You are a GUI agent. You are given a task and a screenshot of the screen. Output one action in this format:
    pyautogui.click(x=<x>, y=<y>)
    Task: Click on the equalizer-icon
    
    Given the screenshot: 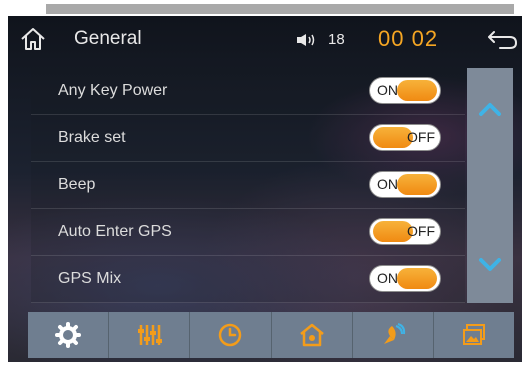 What is the action you would take?
    pyautogui.click(x=150, y=335)
    